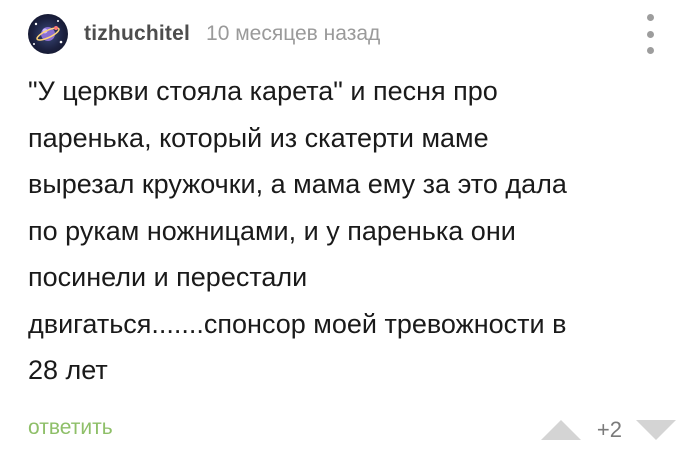 This screenshot has height=466, width=700. What do you see at coordinates (137, 34) in the screenshot?
I see `author-name: tizhuchitel` at bounding box center [137, 34].